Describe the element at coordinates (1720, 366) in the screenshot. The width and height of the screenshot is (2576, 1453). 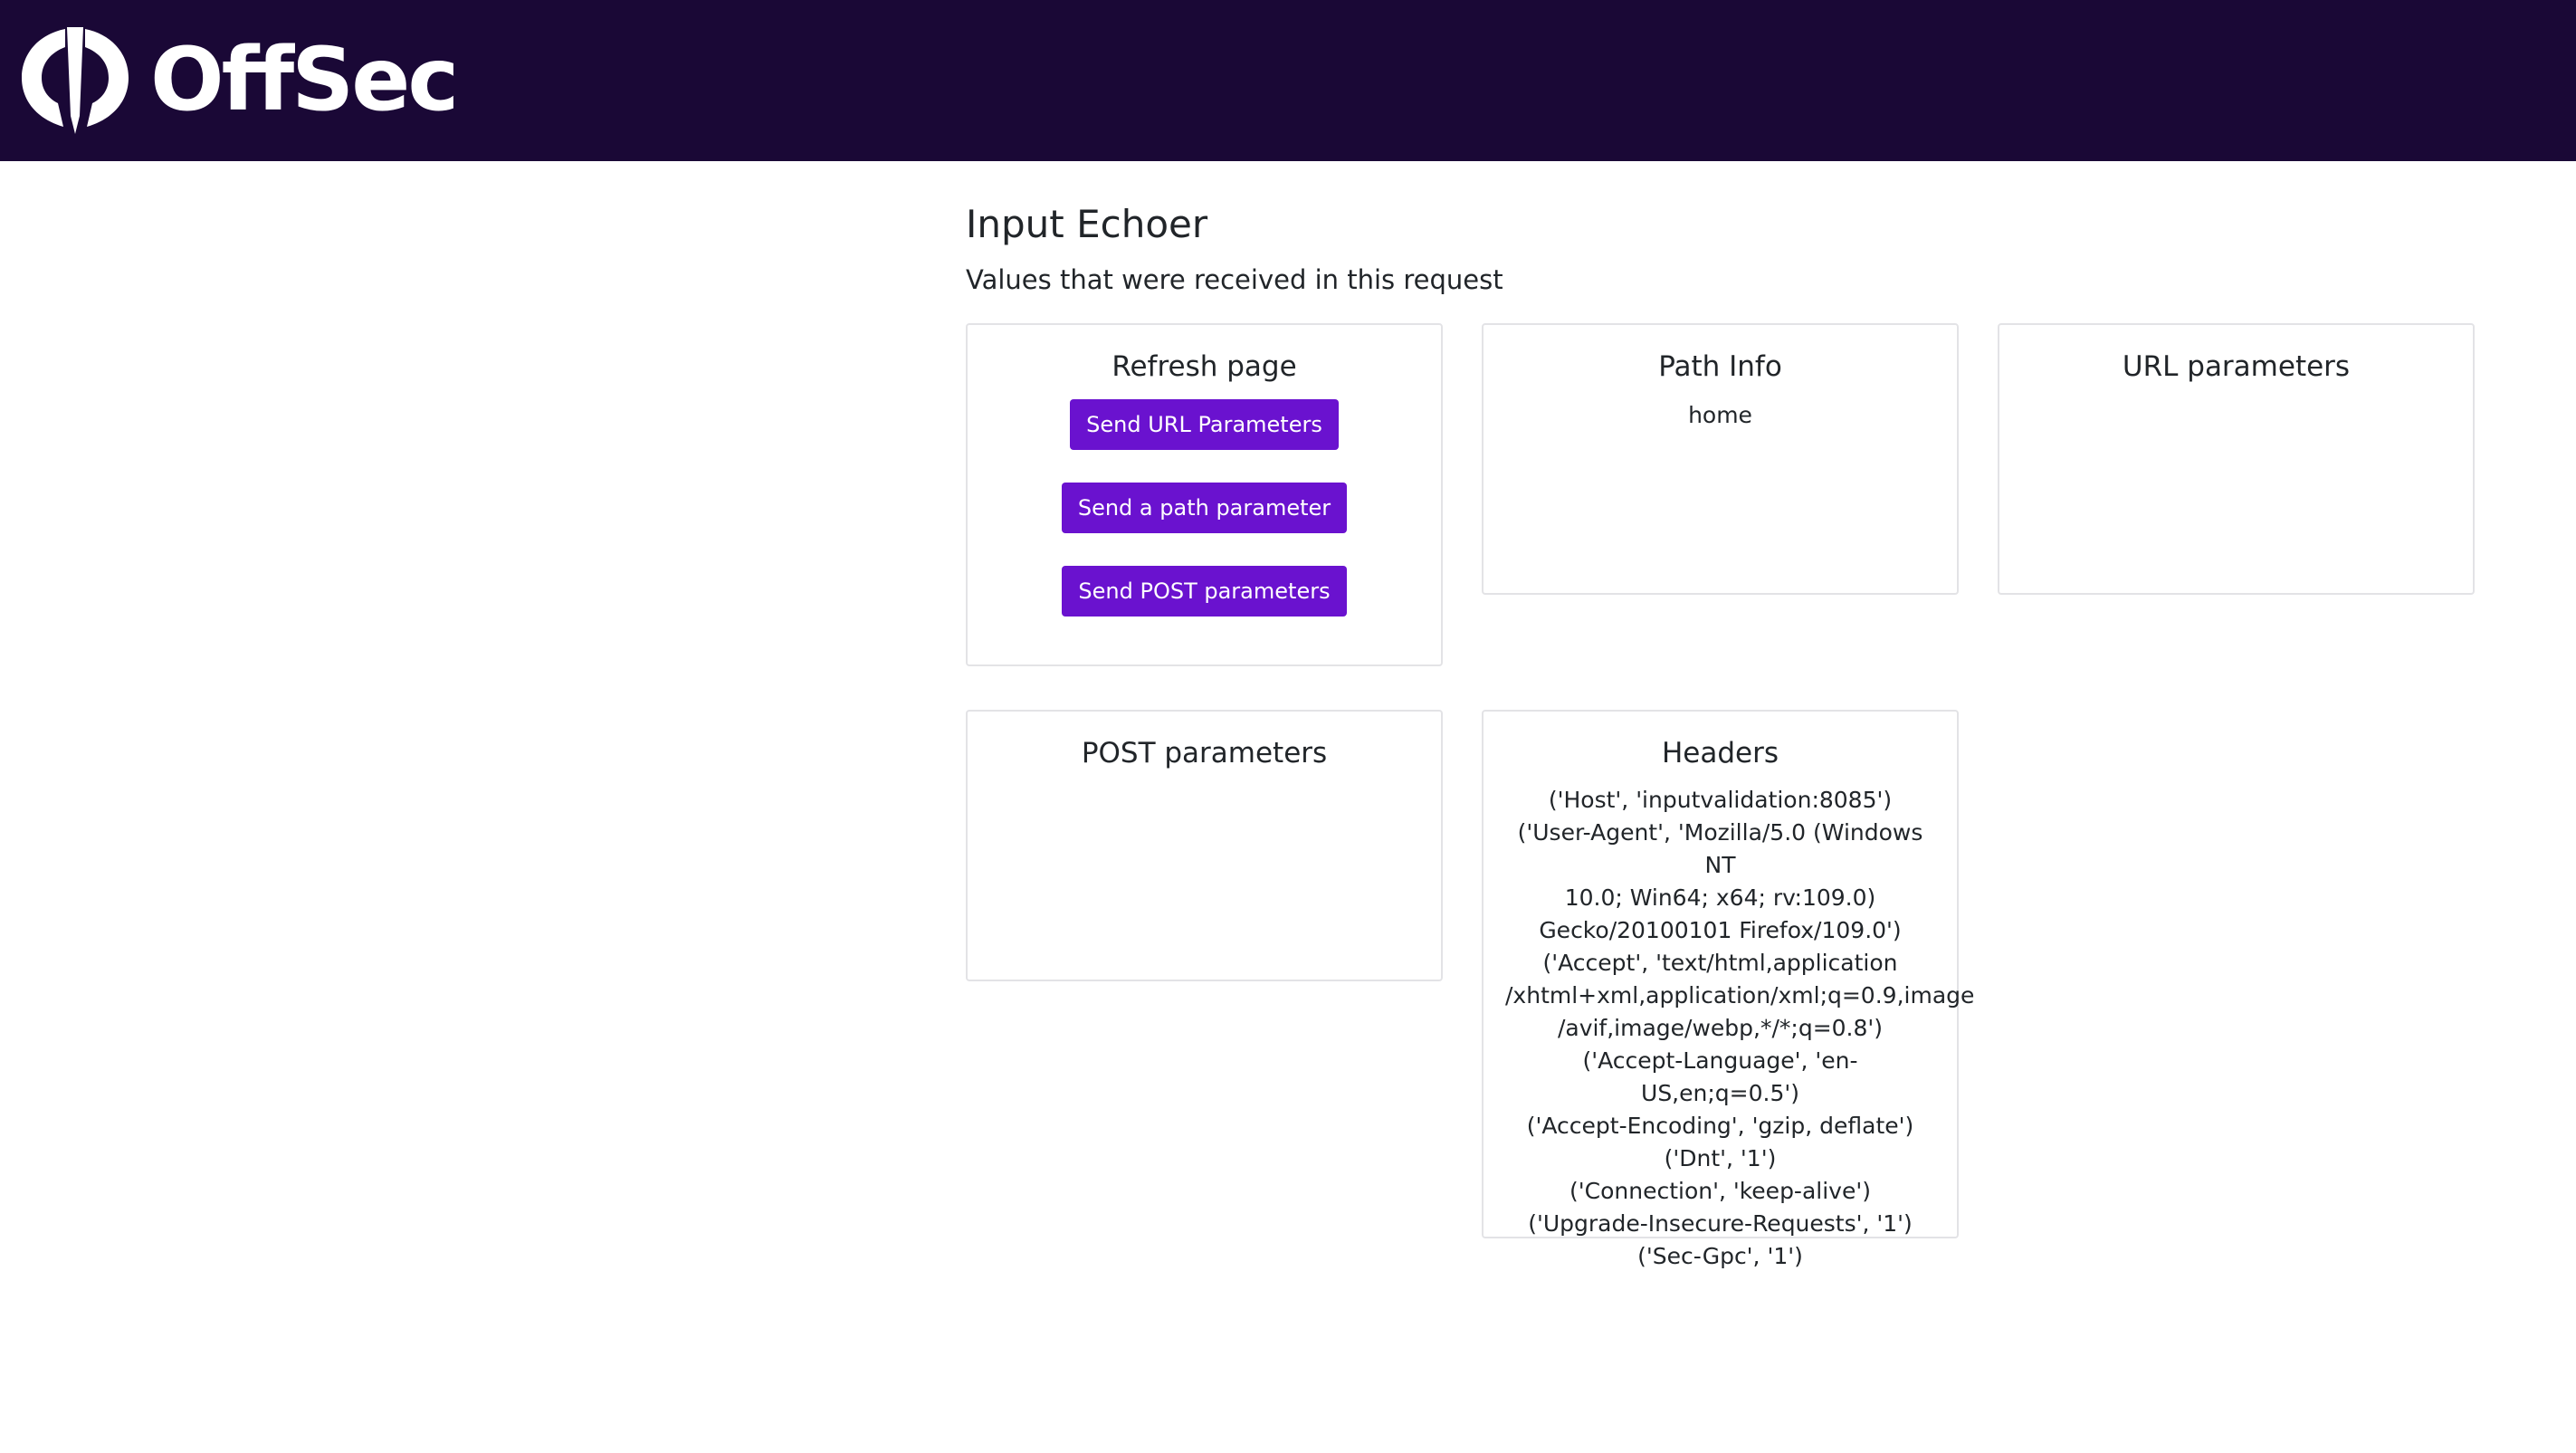
I see `path-info-card-title: Path Info` at that location.